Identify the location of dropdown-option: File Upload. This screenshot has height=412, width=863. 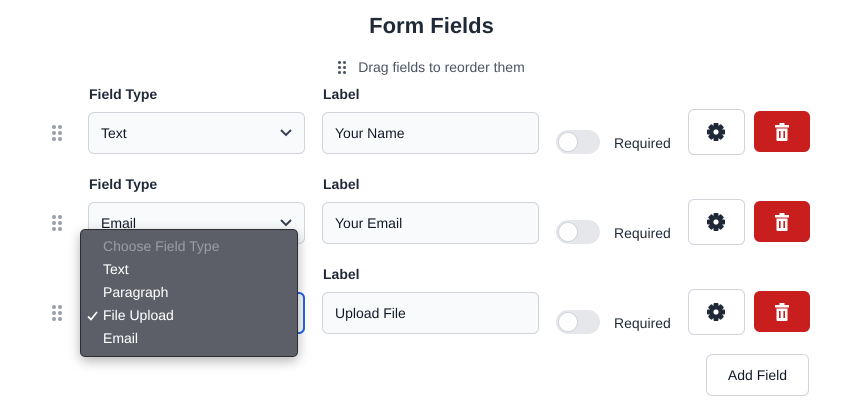
(138, 315).